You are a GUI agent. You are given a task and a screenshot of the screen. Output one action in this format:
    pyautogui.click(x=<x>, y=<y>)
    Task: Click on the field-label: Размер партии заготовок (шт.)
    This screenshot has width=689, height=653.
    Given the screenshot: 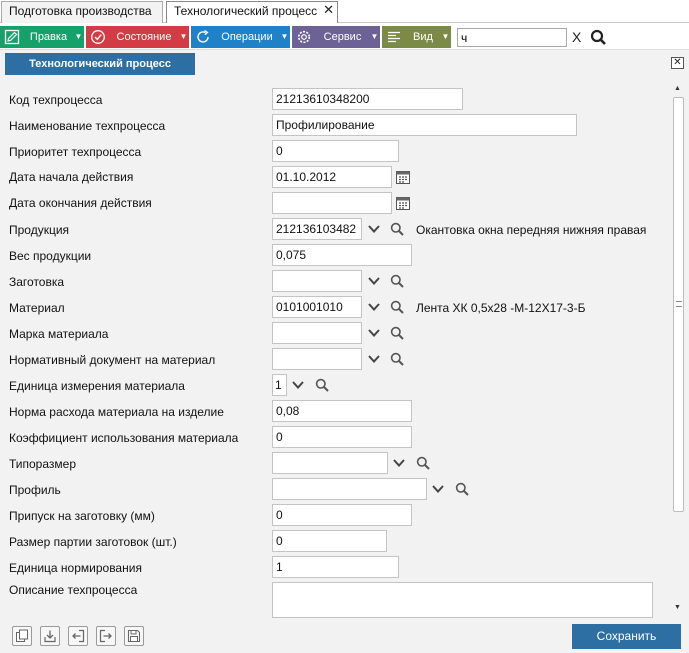 What is the action you would take?
    pyautogui.click(x=93, y=542)
    